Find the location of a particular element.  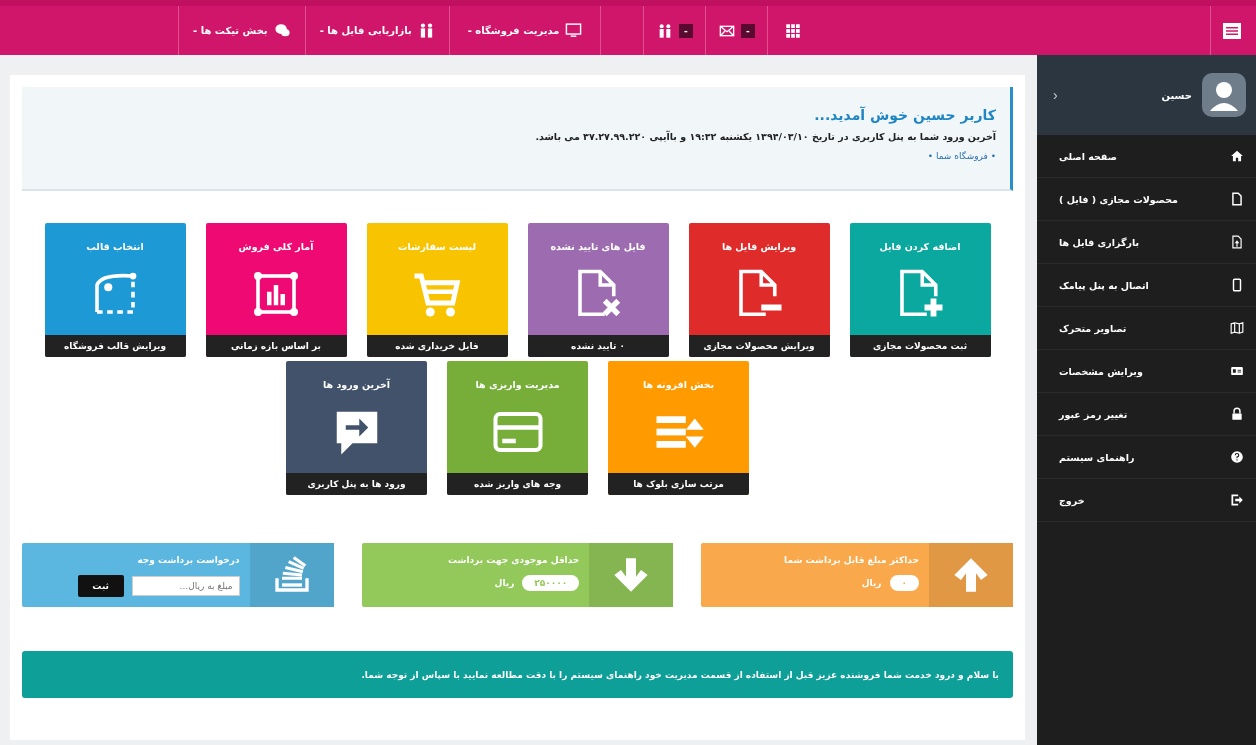

user-name: حسین is located at coordinates (1176, 95).